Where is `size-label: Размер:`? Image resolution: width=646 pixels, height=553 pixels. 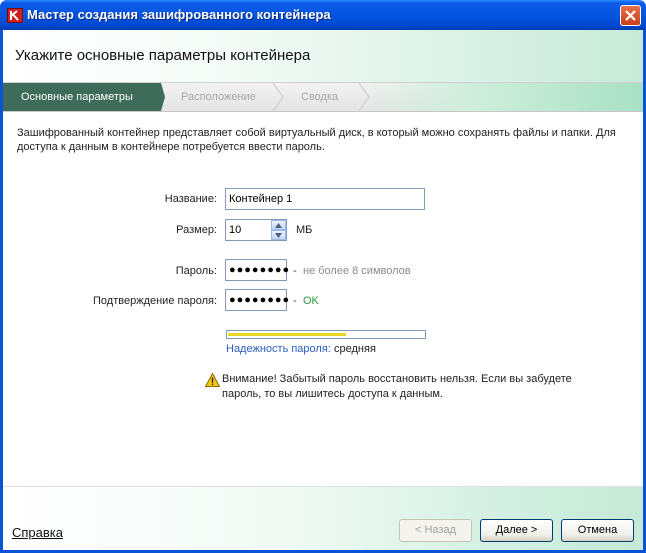 size-label: Размер: is located at coordinates (196, 230).